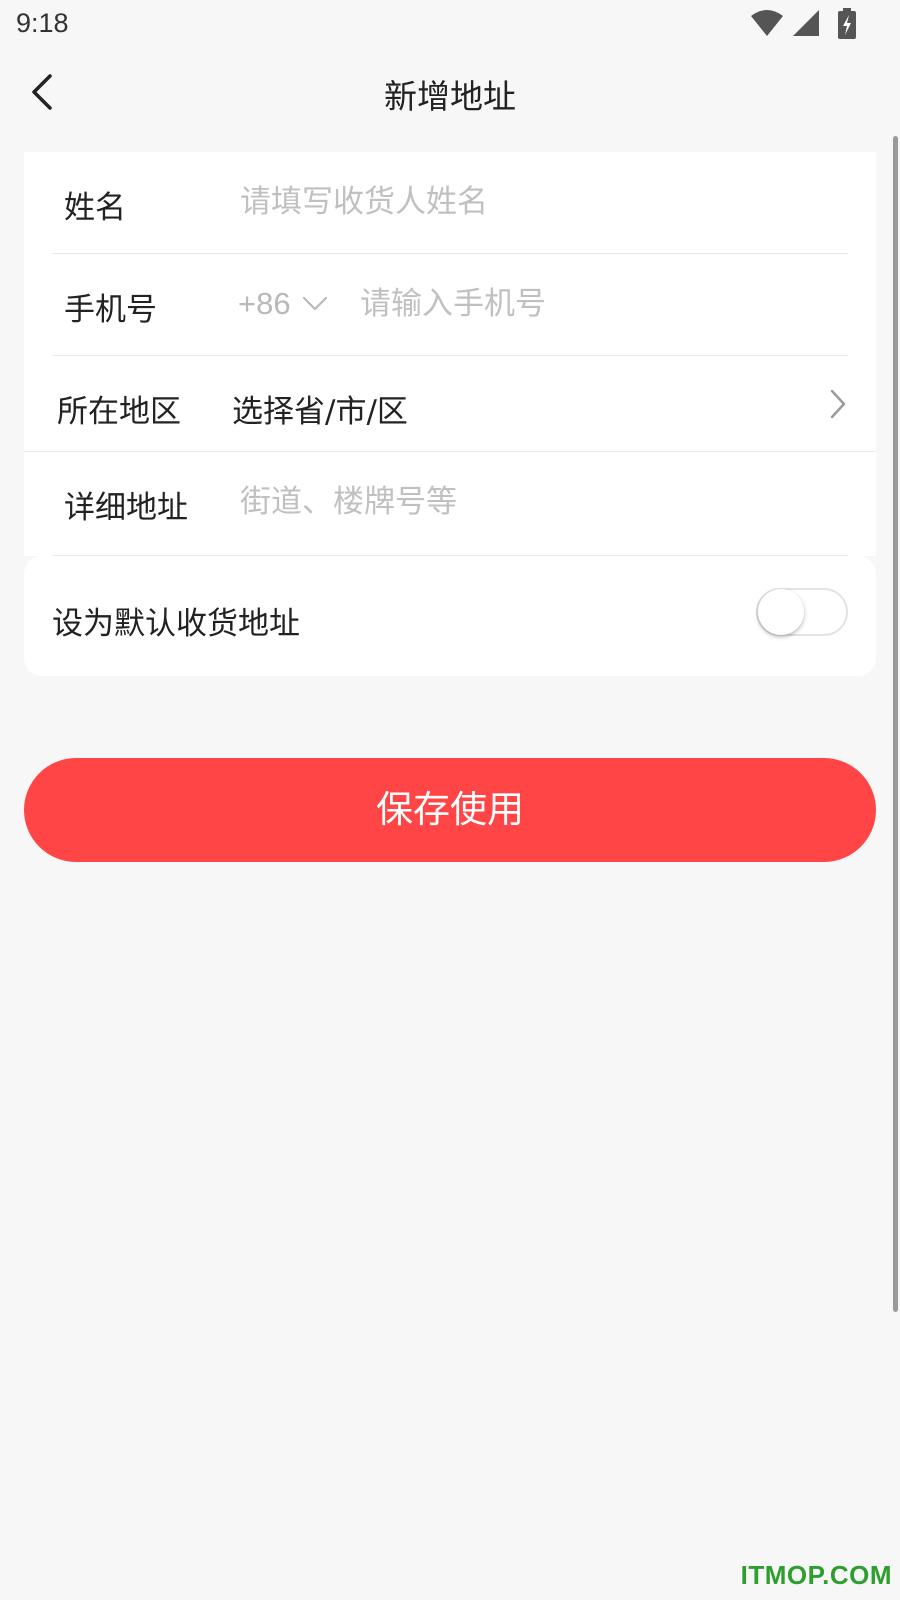  What do you see at coordinates (176, 624) in the screenshot?
I see `default-address-label: 设为默认收货地址` at bounding box center [176, 624].